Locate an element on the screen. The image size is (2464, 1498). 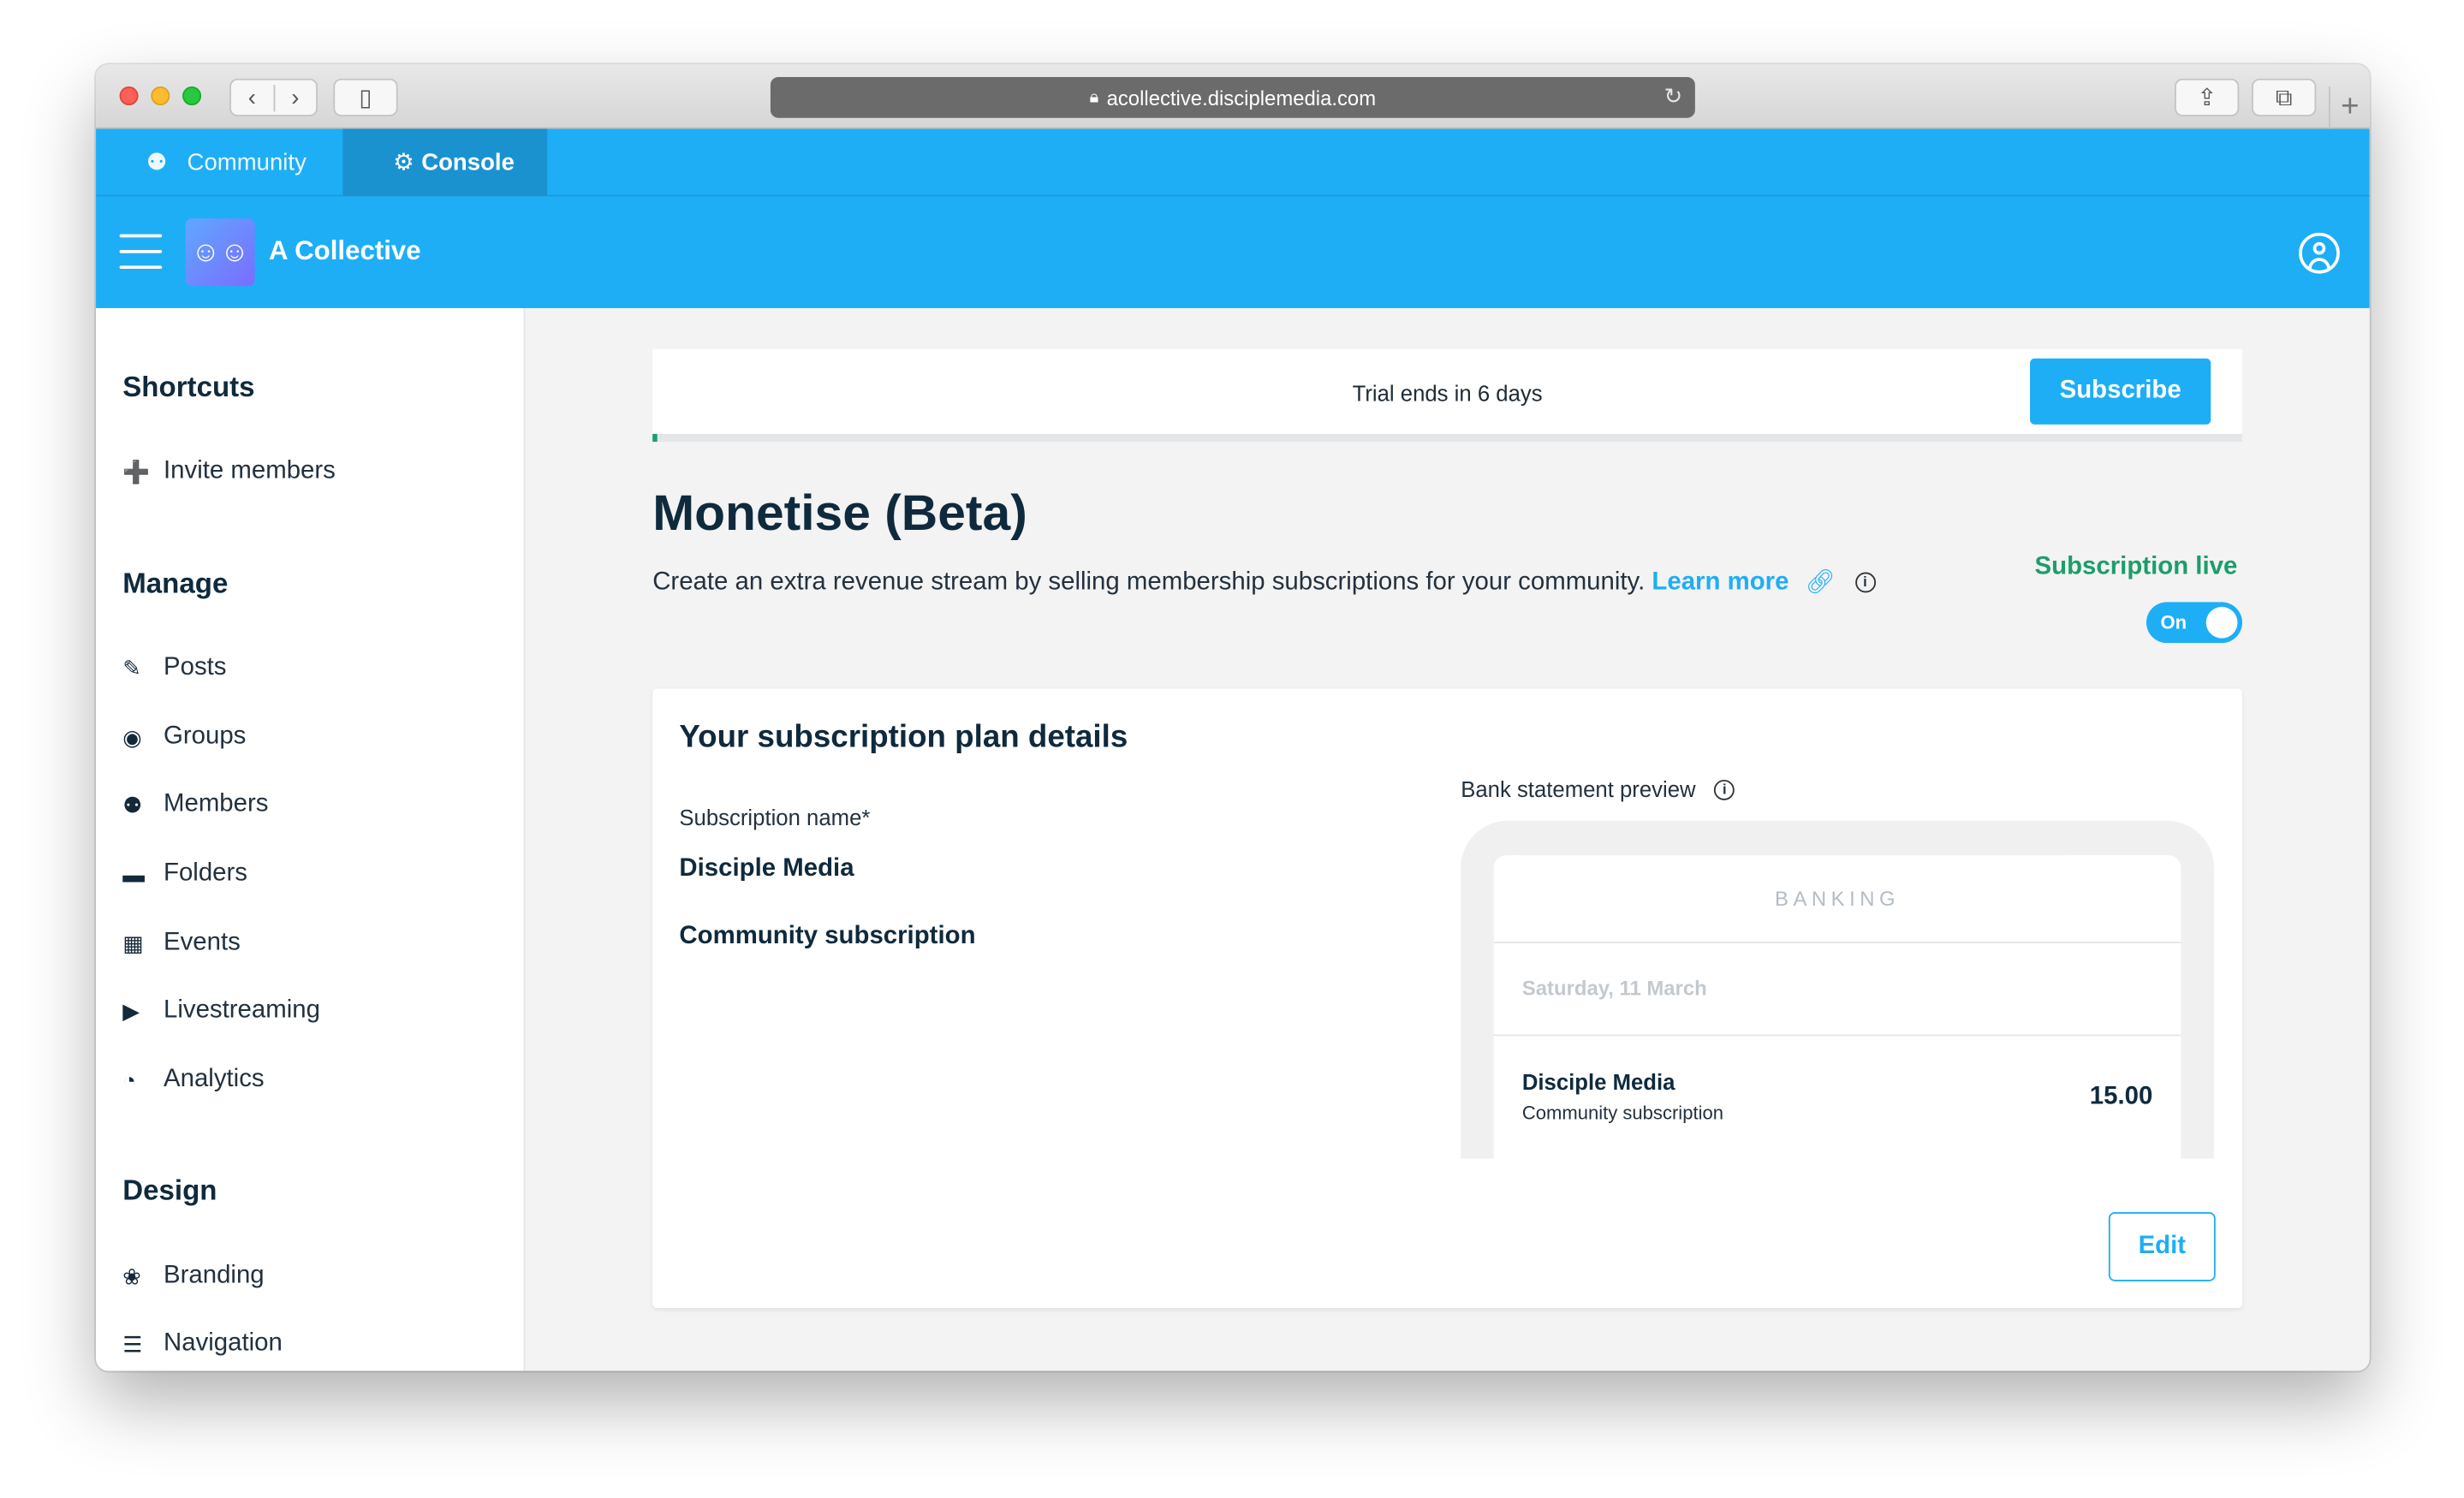
gauge-icon: ◔ is located at coordinates (129, 1080).